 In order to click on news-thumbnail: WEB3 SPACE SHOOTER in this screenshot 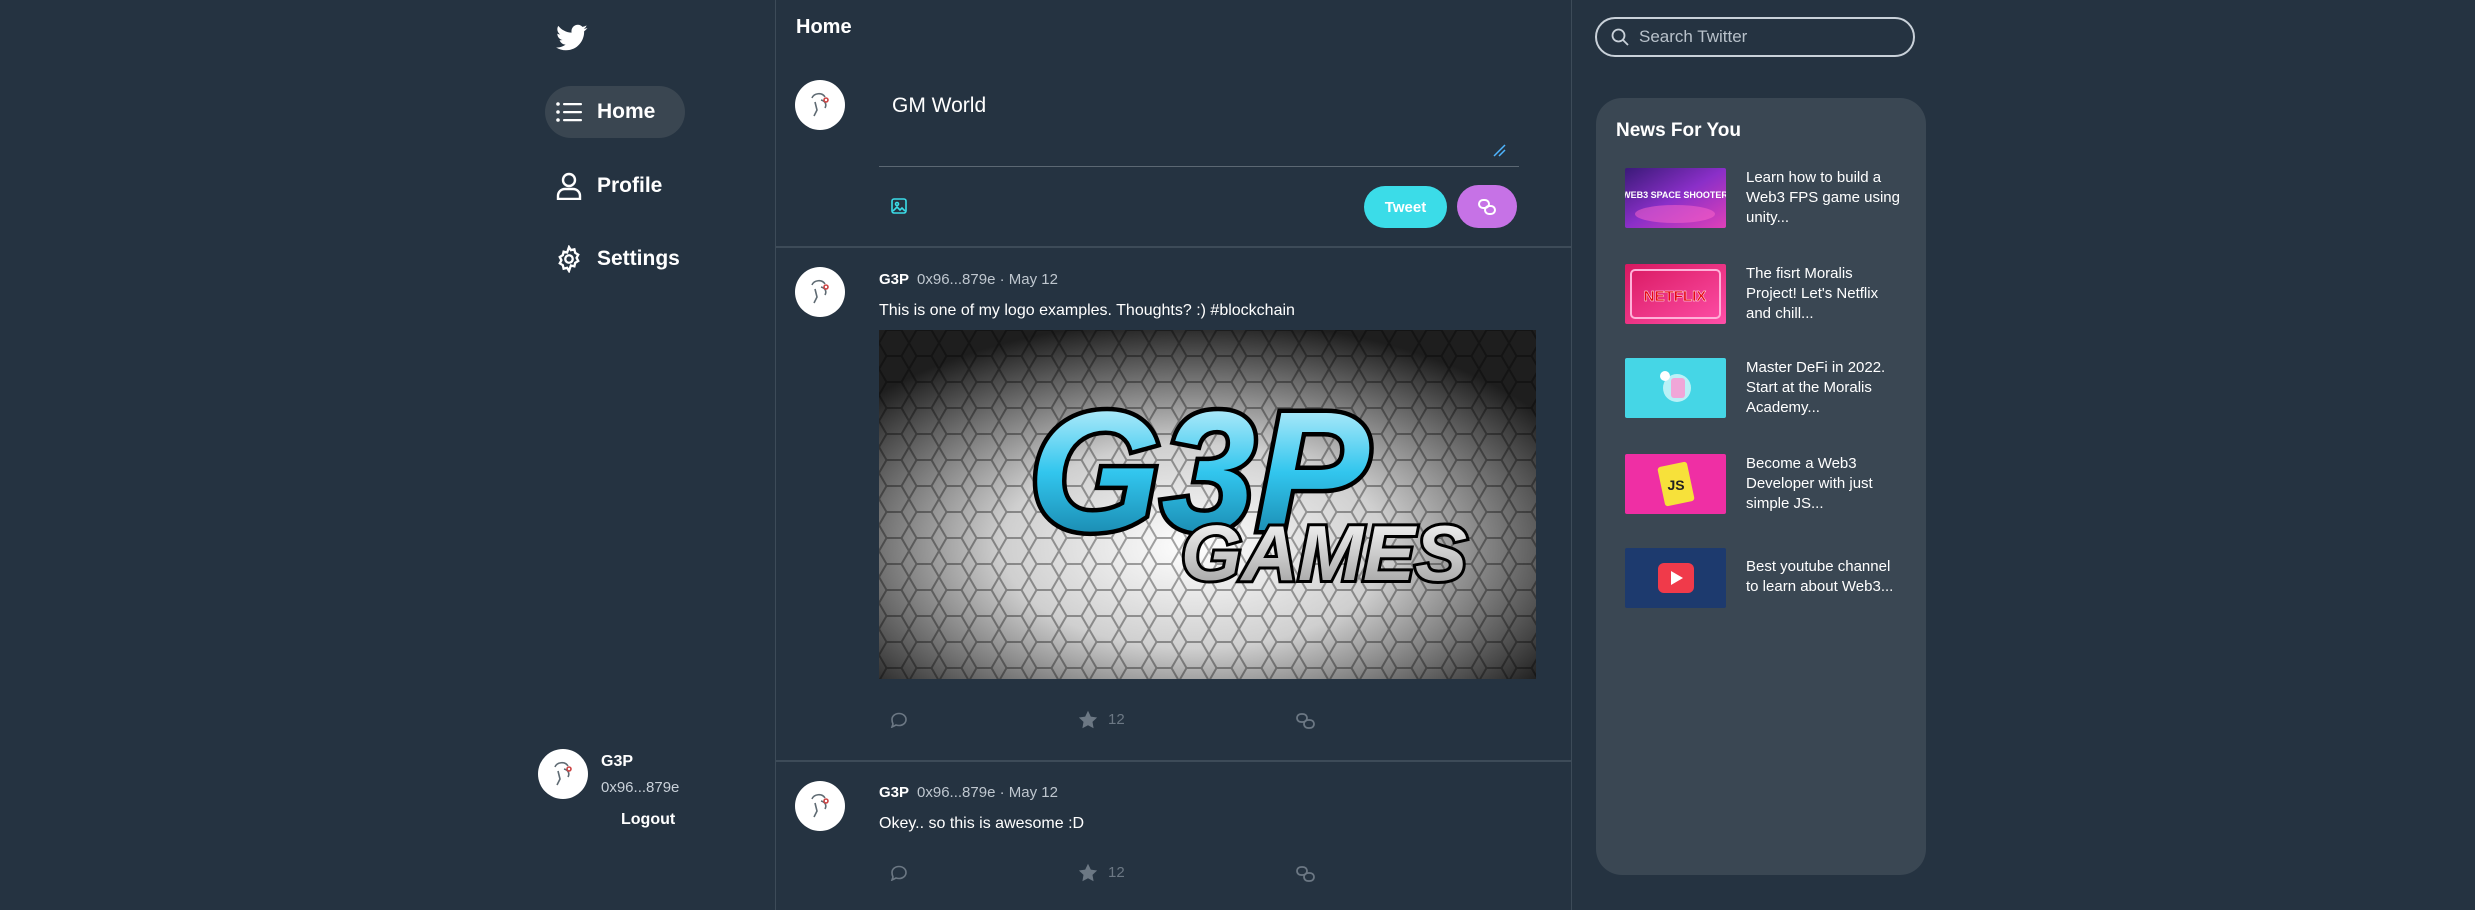, I will do `click(1675, 198)`.